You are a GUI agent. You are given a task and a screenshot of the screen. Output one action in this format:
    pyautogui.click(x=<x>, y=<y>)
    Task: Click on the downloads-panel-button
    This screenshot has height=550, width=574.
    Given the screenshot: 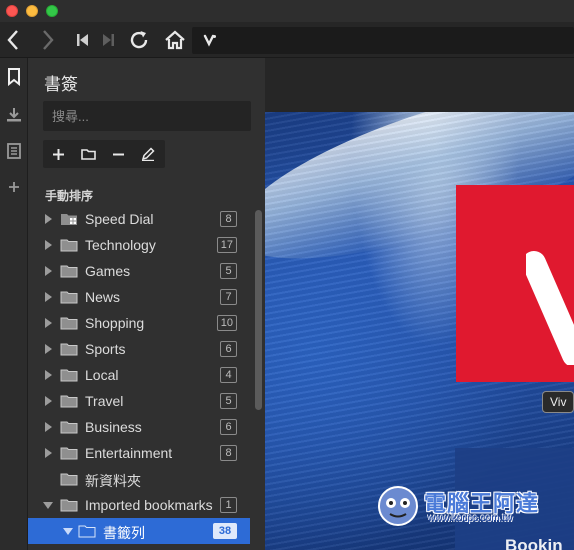 What is the action you would take?
    pyautogui.click(x=14, y=115)
    